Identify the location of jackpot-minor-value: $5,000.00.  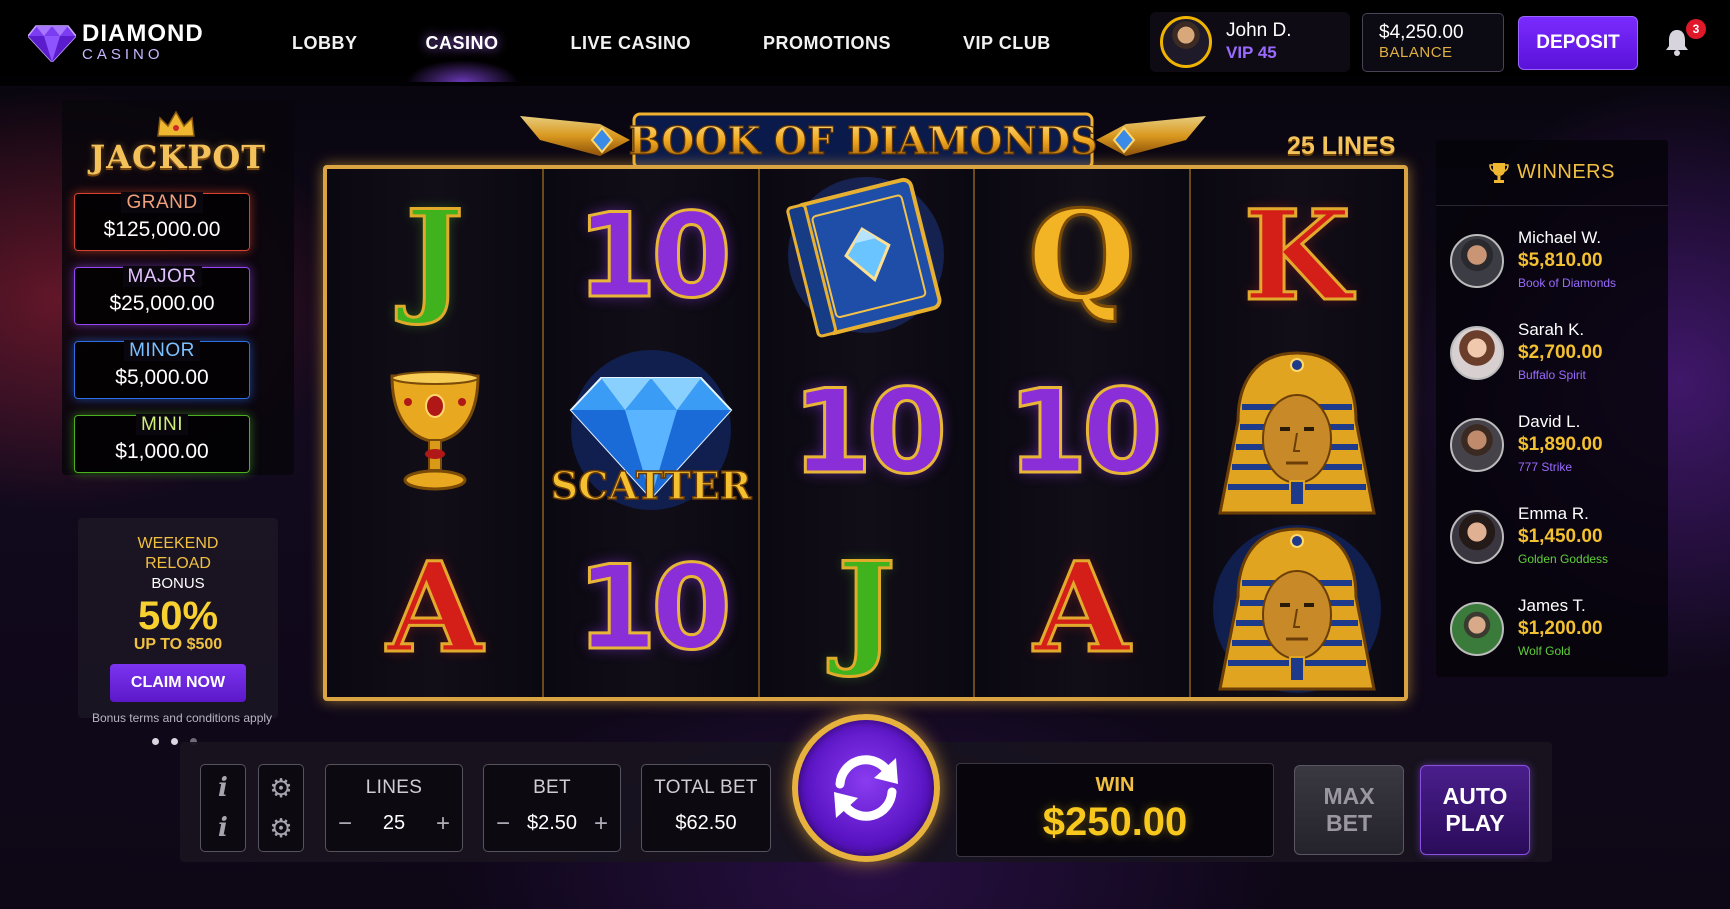
(162, 377).